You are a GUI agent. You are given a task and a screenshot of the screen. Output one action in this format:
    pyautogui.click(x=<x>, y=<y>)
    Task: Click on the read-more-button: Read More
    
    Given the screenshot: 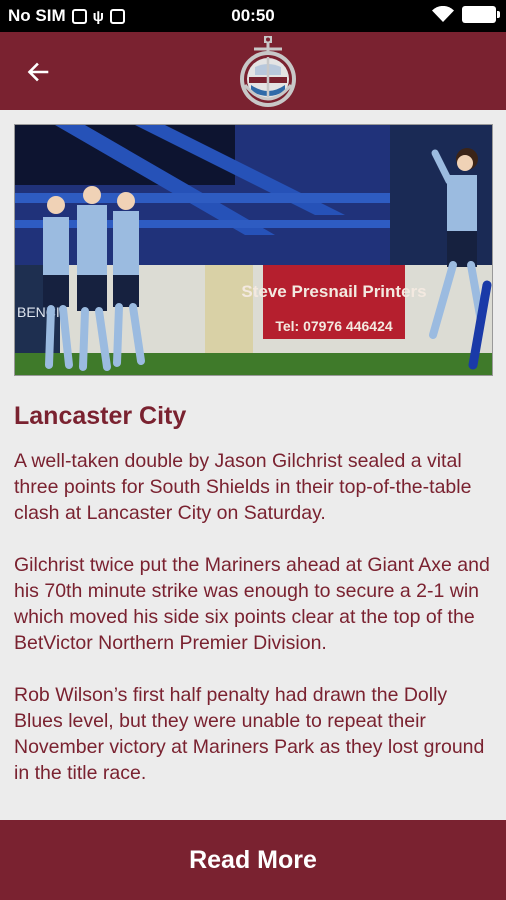 What is the action you would take?
    pyautogui.click(x=253, y=860)
    